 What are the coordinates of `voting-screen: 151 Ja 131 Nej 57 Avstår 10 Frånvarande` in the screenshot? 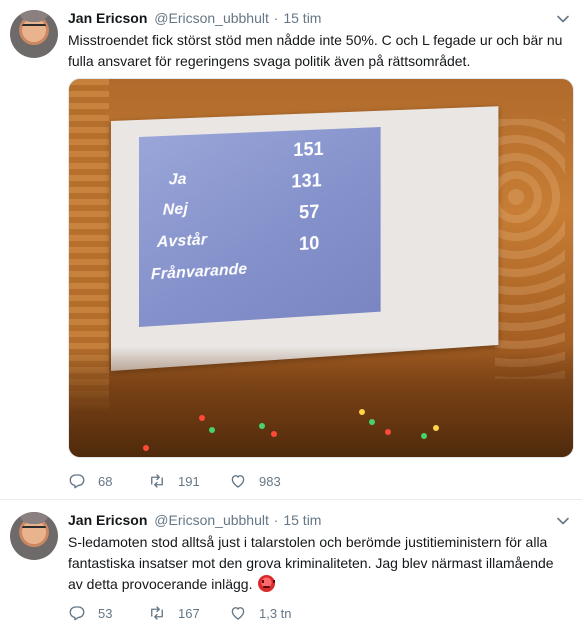 It's located at (260, 227).